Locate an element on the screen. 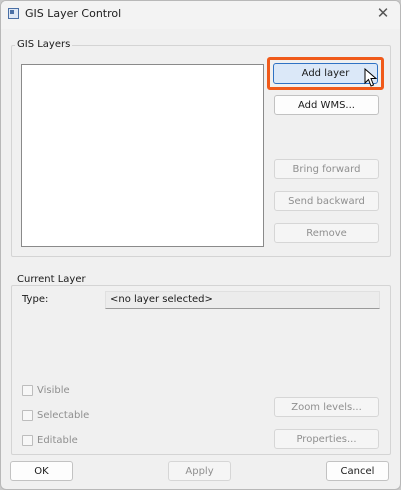 This screenshot has height=490, width=401. cancel-button: Cancel is located at coordinates (357, 471).